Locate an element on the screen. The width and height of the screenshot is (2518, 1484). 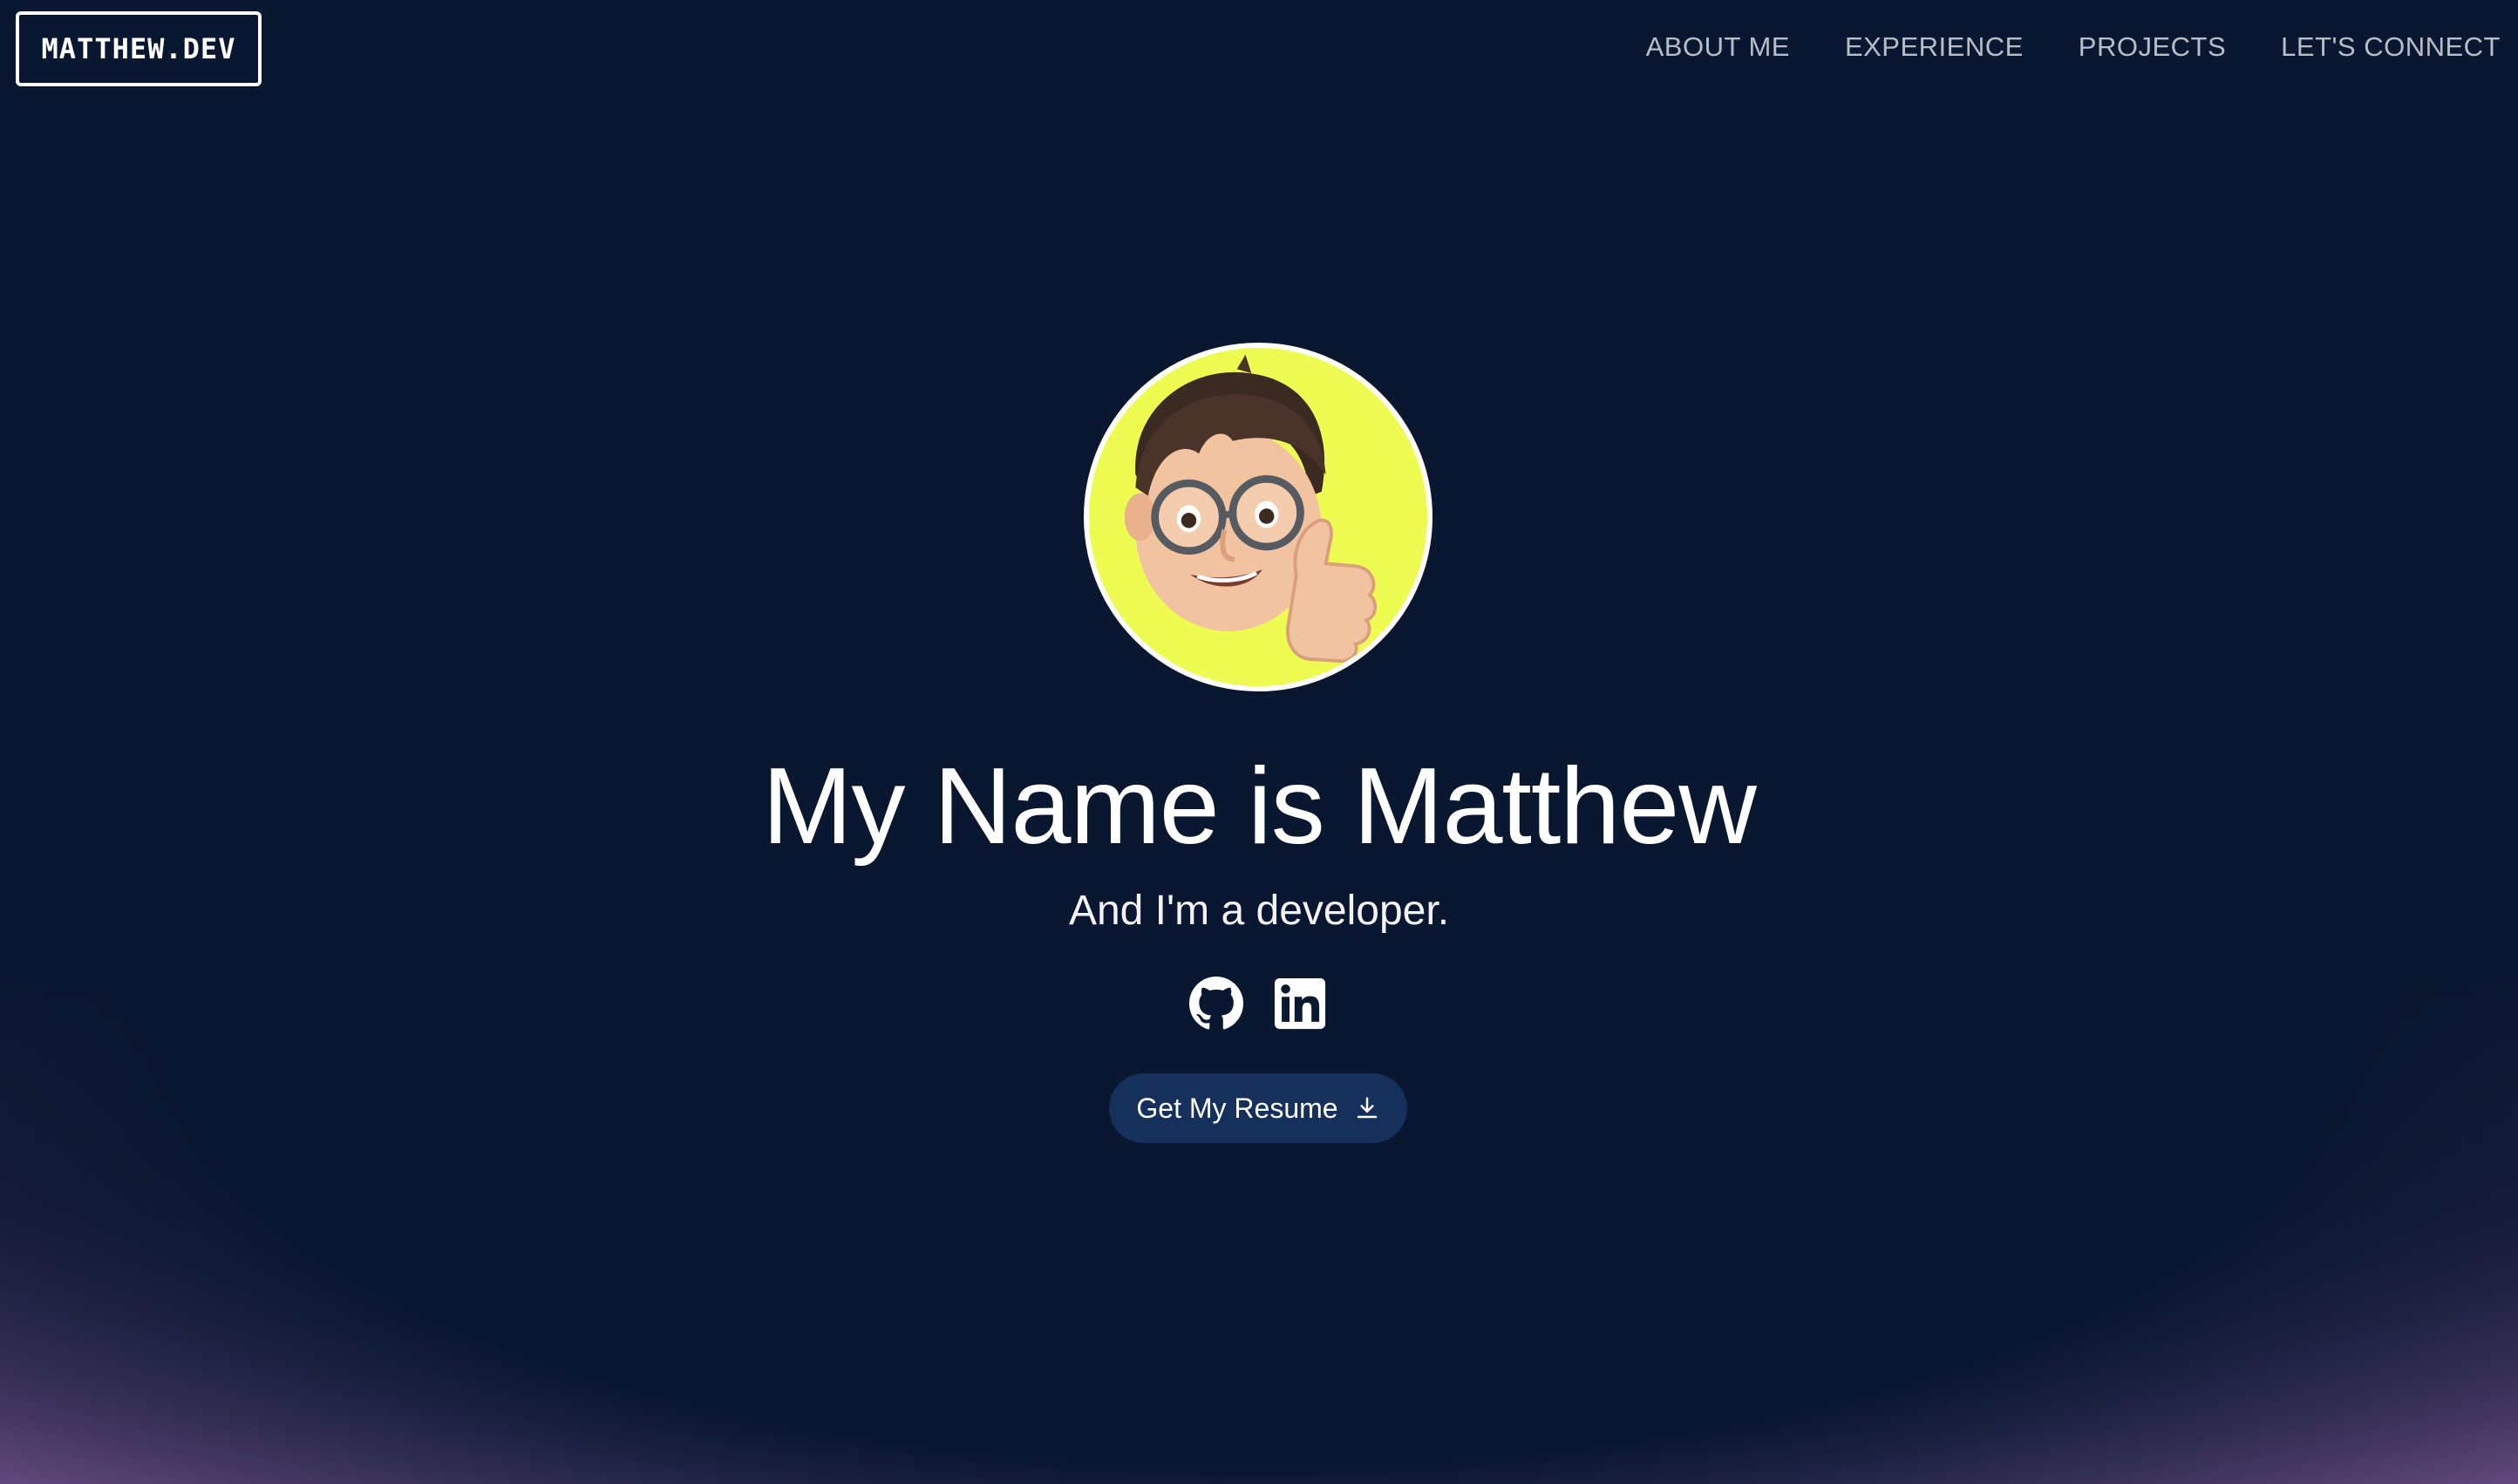
hero-title: My Name is Matthew is located at coordinates (1259, 806).